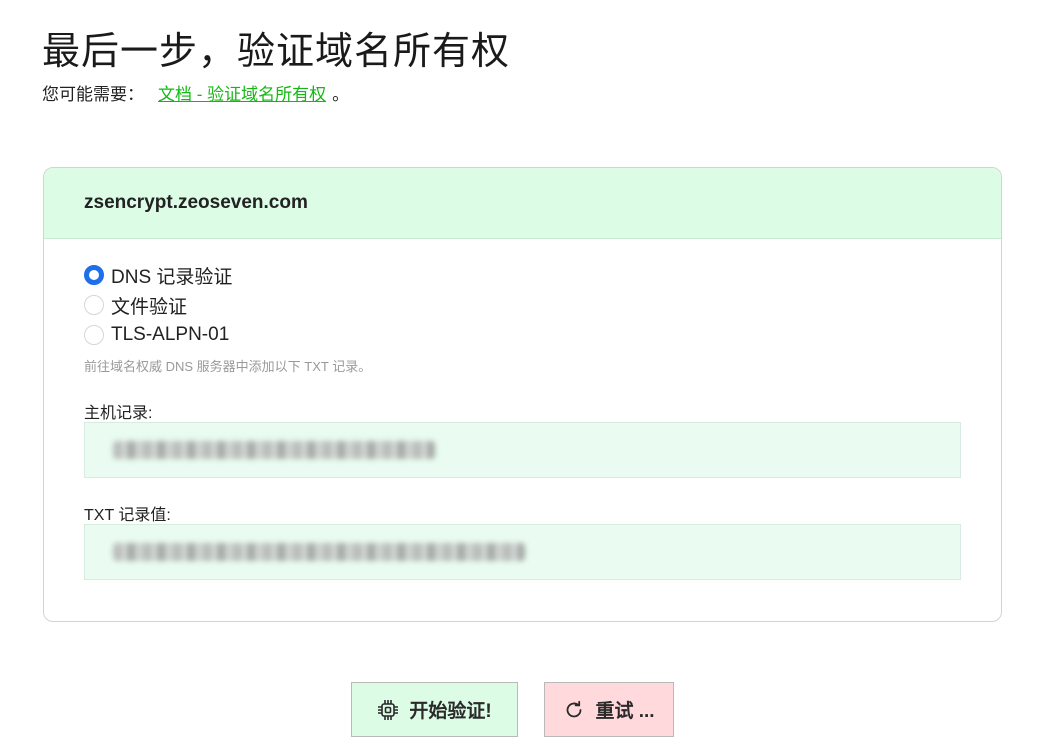 The width and height of the screenshot is (1040, 746). Describe the element at coordinates (522, 203) in the screenshot. I see `card-header: zsencrypt.zeoseven.com` at that location.